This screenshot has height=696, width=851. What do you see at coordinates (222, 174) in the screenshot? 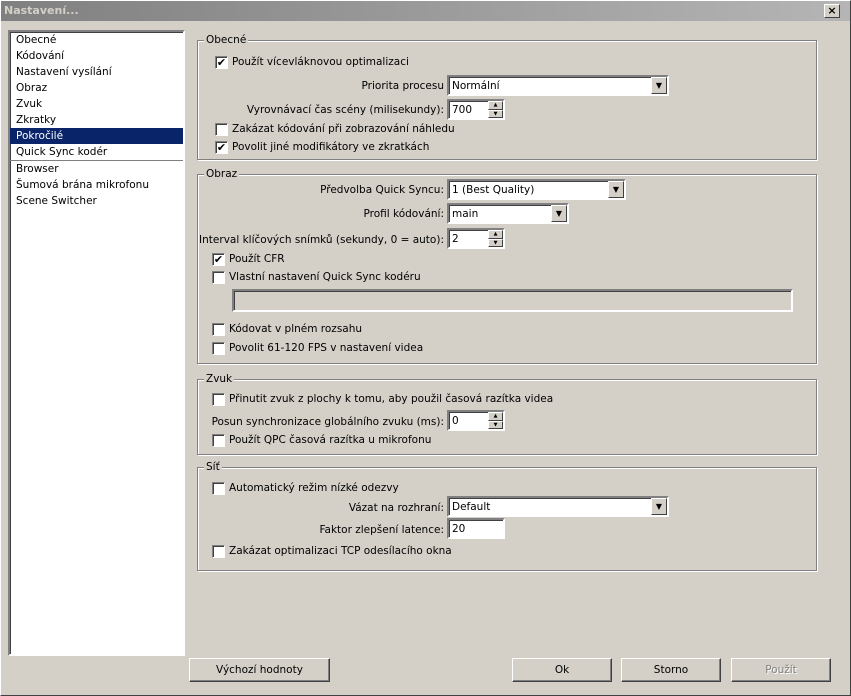
I see `group-title: Obraz` at bounding box center [222, 174].